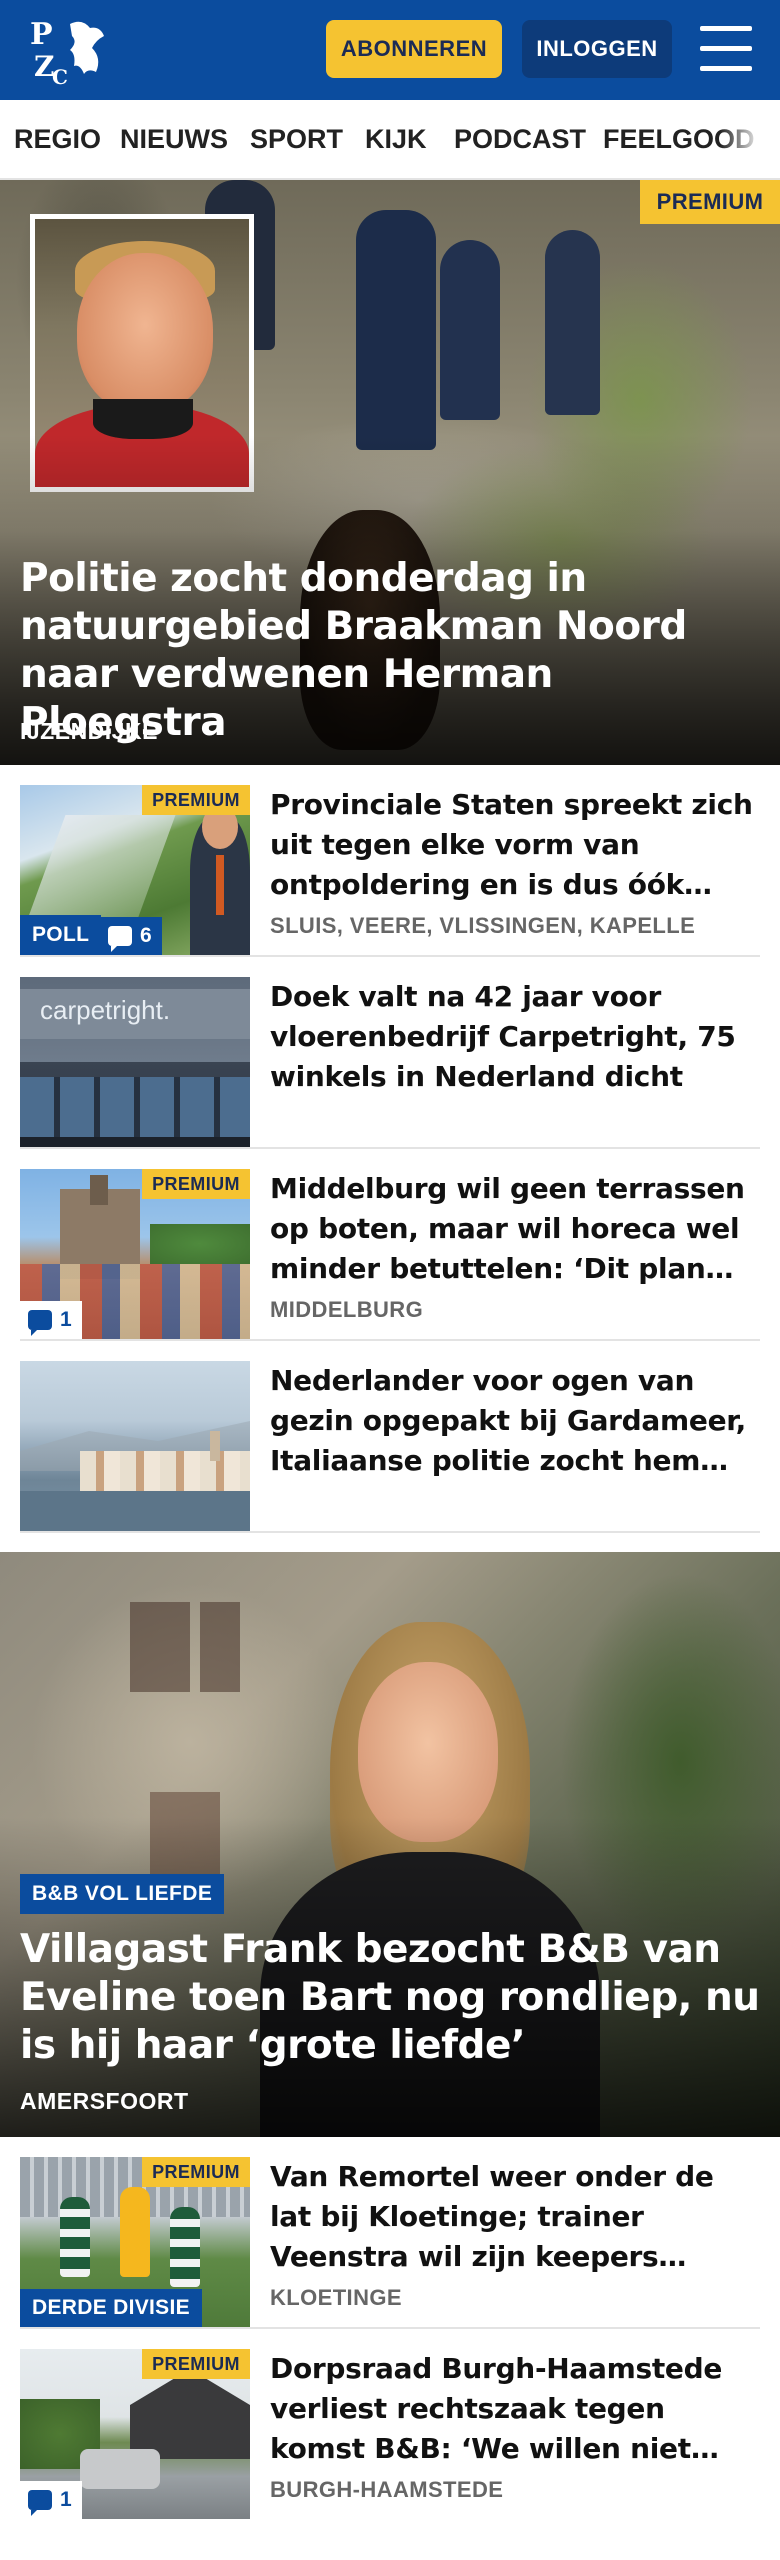 The width and height of the screenshot is (780, 2560). I want to click on article-thumbnail: carpetright., so click(135, 1062).